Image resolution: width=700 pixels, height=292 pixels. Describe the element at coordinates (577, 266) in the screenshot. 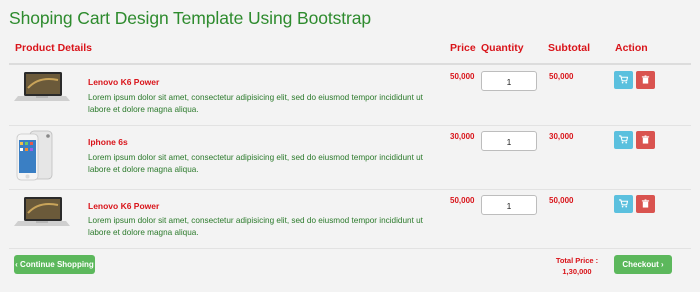

I see `total-price: Total Price : 1,30,000` at that location.